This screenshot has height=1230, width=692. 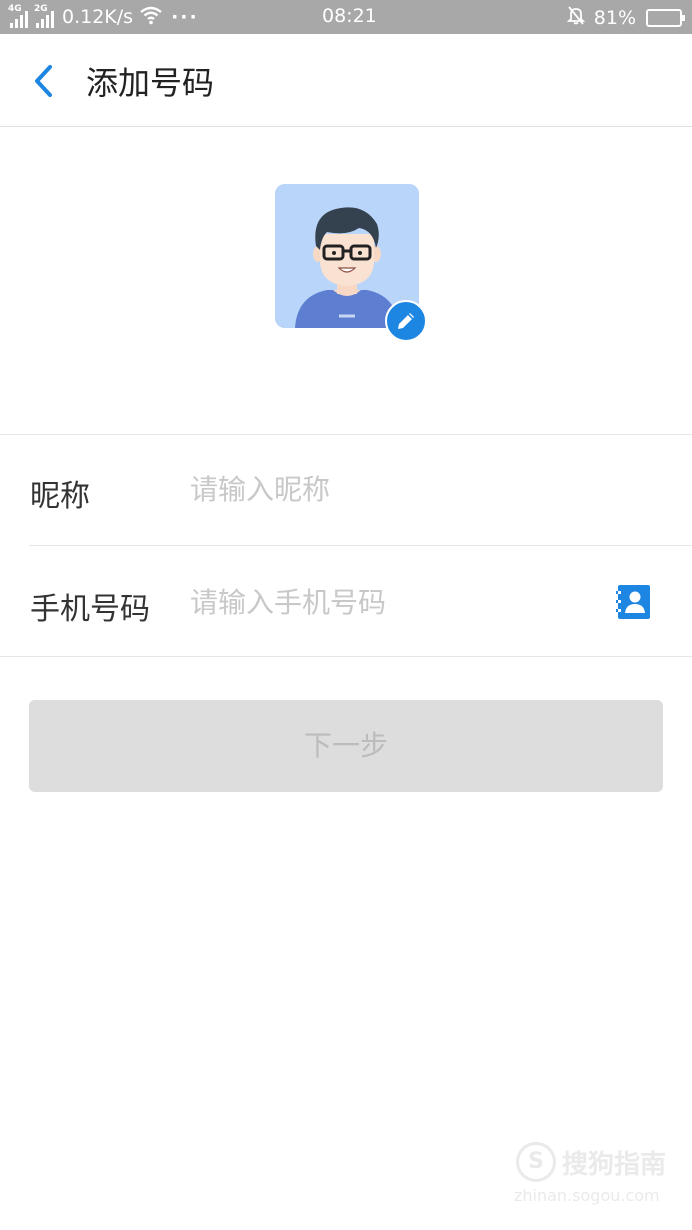 What do you see at coordinates (98, 17) in the screenshot?
I see `network-speed: 0.12K/s` at bounding box center [98, 17].